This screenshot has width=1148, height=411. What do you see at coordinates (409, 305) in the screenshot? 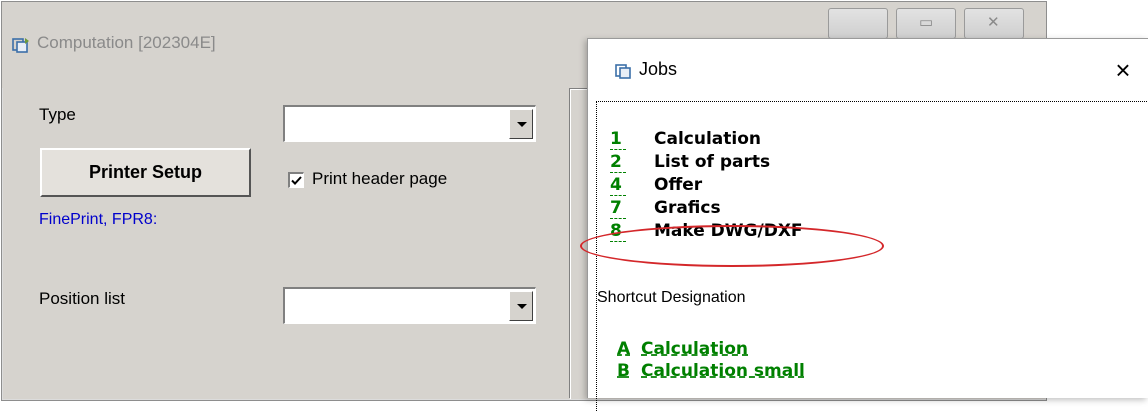
I see `position-list-combobox` at bounding box center [409, 305].